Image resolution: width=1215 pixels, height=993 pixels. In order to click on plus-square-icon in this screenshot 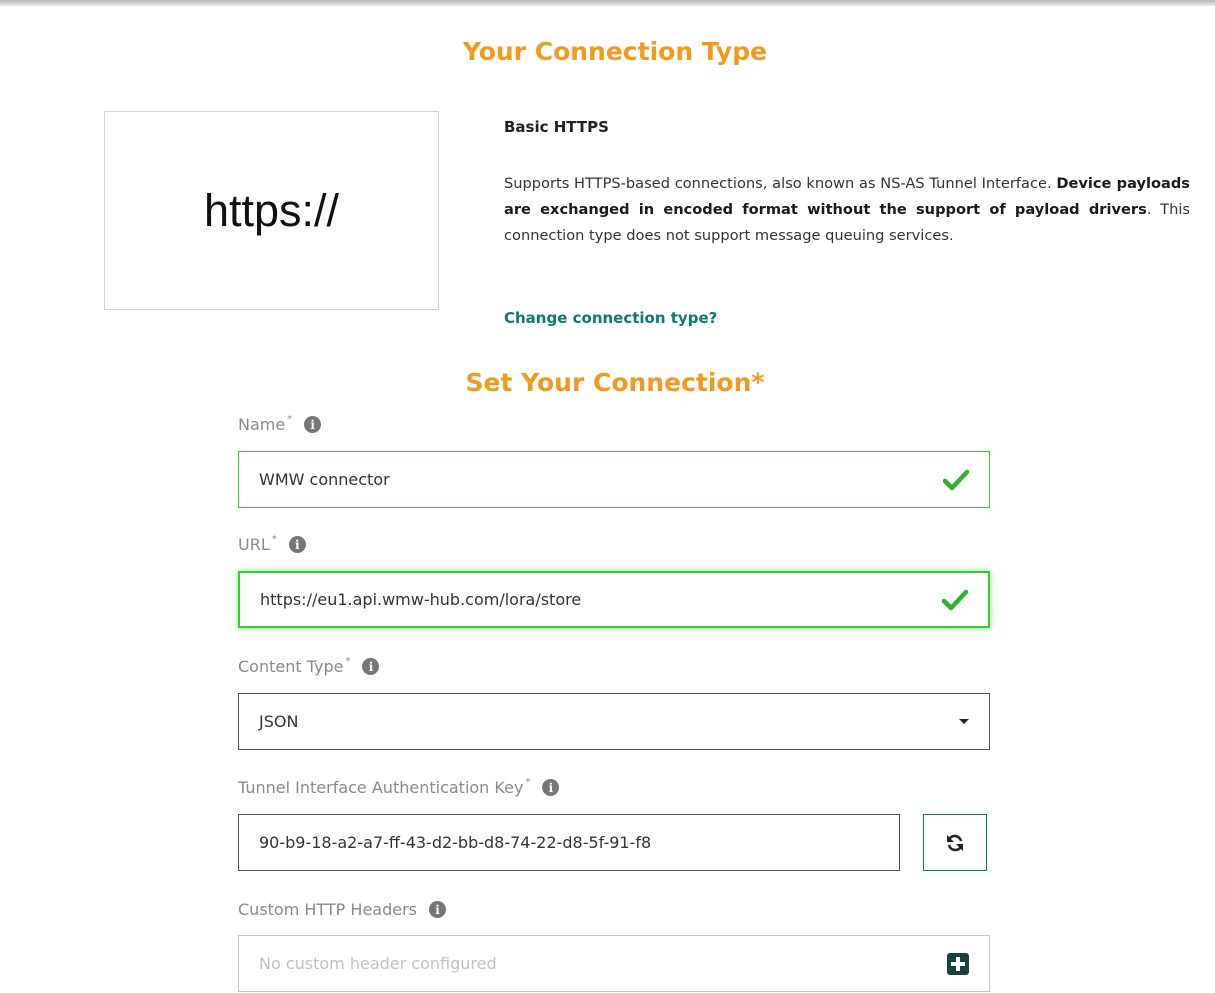, I will do `click(958, 963)`.